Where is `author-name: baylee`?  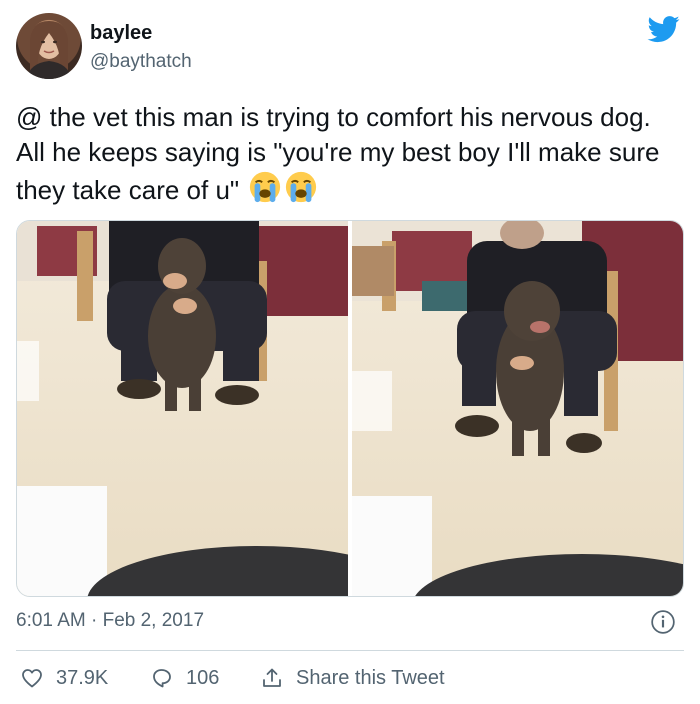
author-name: baylee is located at coordinates (121, 33).